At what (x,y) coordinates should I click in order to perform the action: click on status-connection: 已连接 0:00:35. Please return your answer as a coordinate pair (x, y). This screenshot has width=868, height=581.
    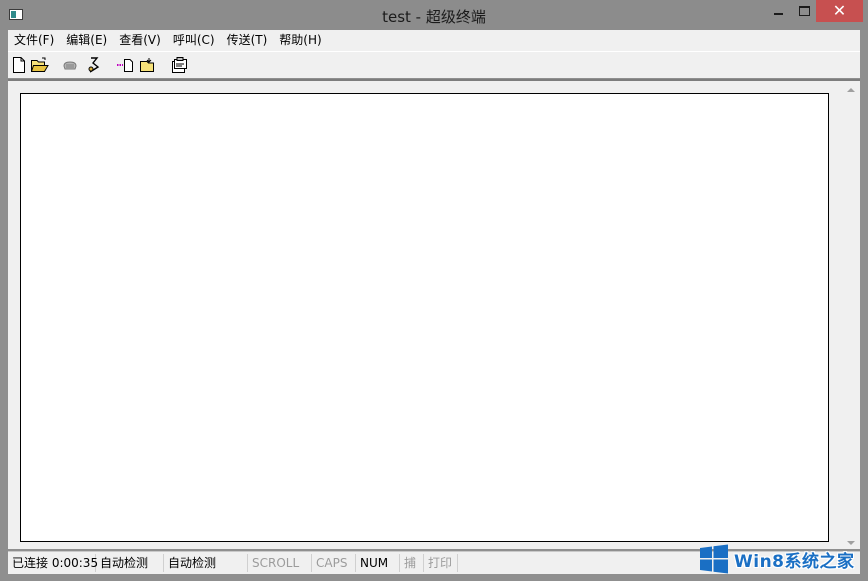
    Looking at the image, I should click on (53, 563).